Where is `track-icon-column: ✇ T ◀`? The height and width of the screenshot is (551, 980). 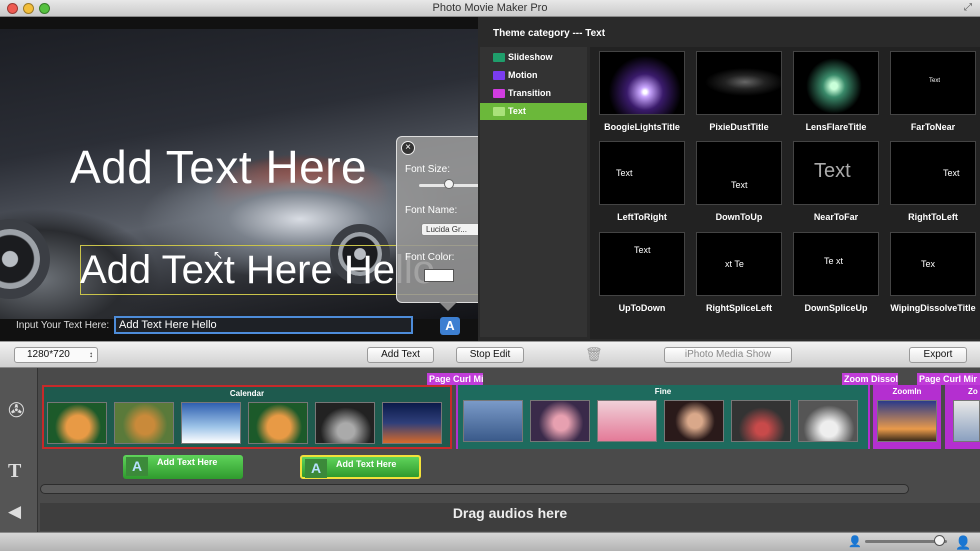 track-icon-column: ✇ T ◀ is located at coordinates (19, 450).